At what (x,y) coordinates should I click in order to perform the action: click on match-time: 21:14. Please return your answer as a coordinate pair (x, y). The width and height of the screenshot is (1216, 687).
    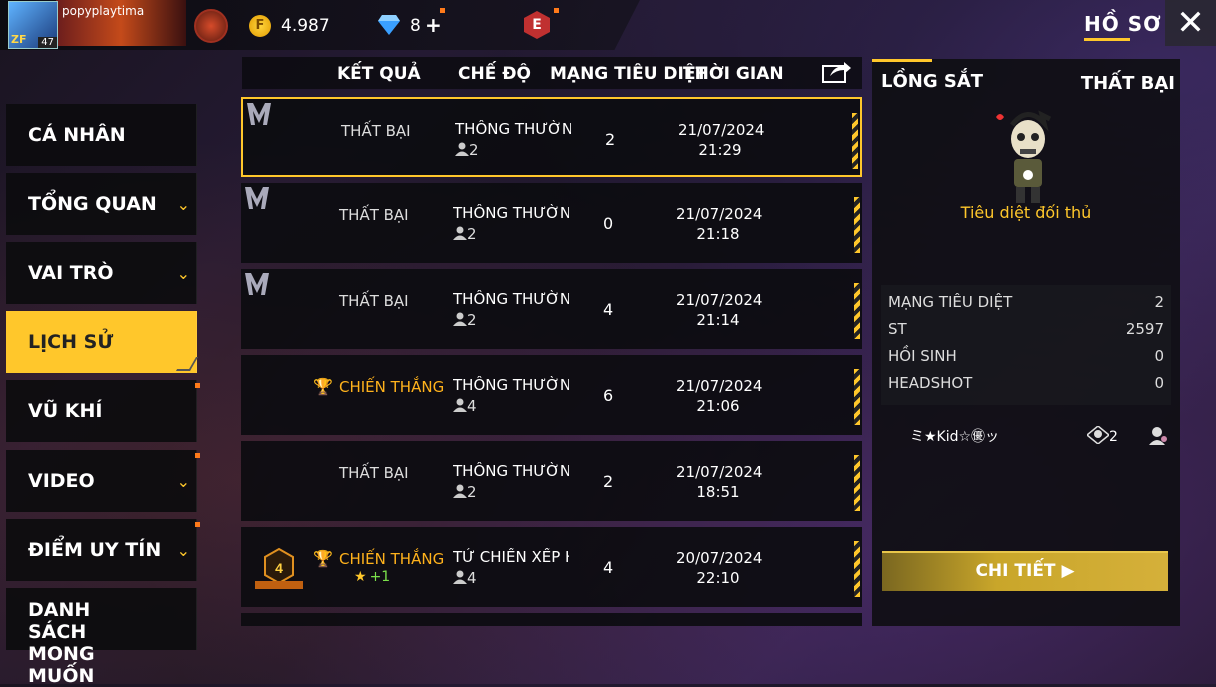
    Looking at the image, I should click on (718, 320).